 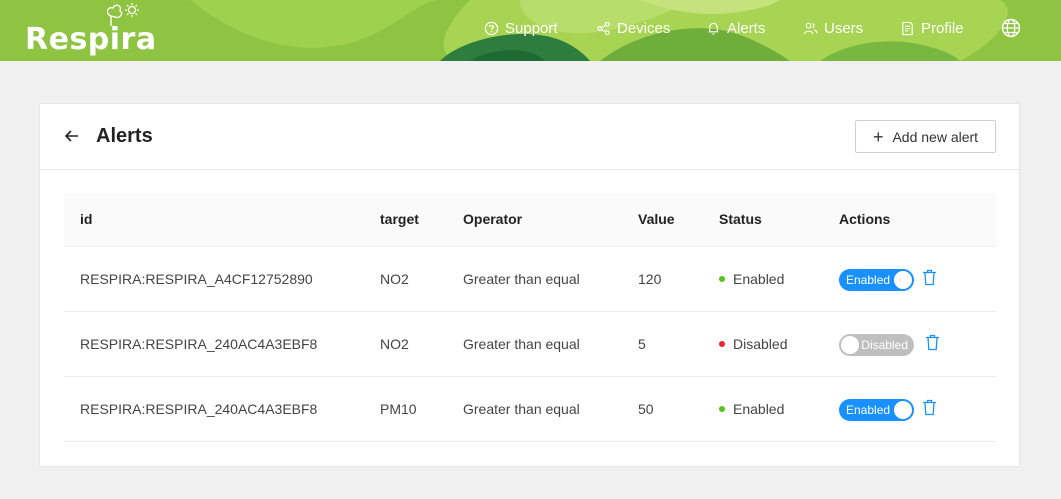 What do you see at coordinates (810, 28) in the screenshot?
I see `users-icon` at bounding box center [810, 28].